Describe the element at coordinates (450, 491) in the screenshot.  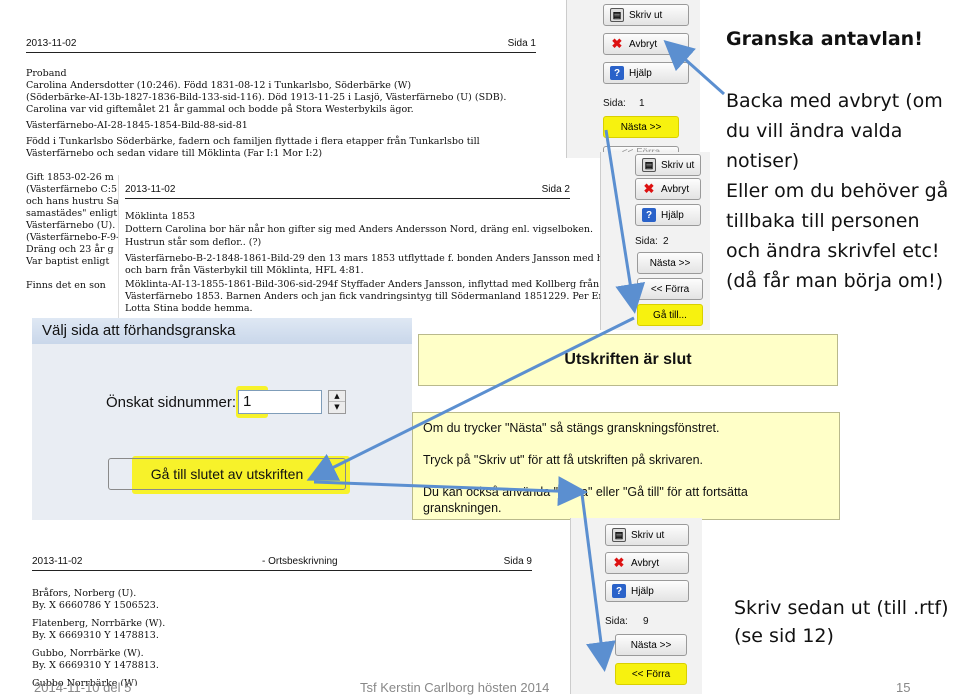
I see `arrow-to-info` at that location.